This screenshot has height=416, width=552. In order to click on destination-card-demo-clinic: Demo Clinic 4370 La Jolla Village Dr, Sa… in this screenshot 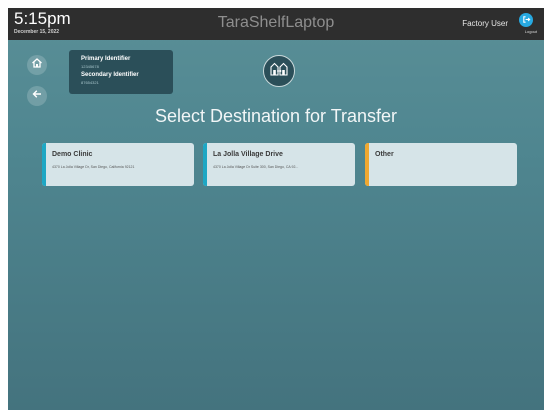, I will do `click(118, 164)`.